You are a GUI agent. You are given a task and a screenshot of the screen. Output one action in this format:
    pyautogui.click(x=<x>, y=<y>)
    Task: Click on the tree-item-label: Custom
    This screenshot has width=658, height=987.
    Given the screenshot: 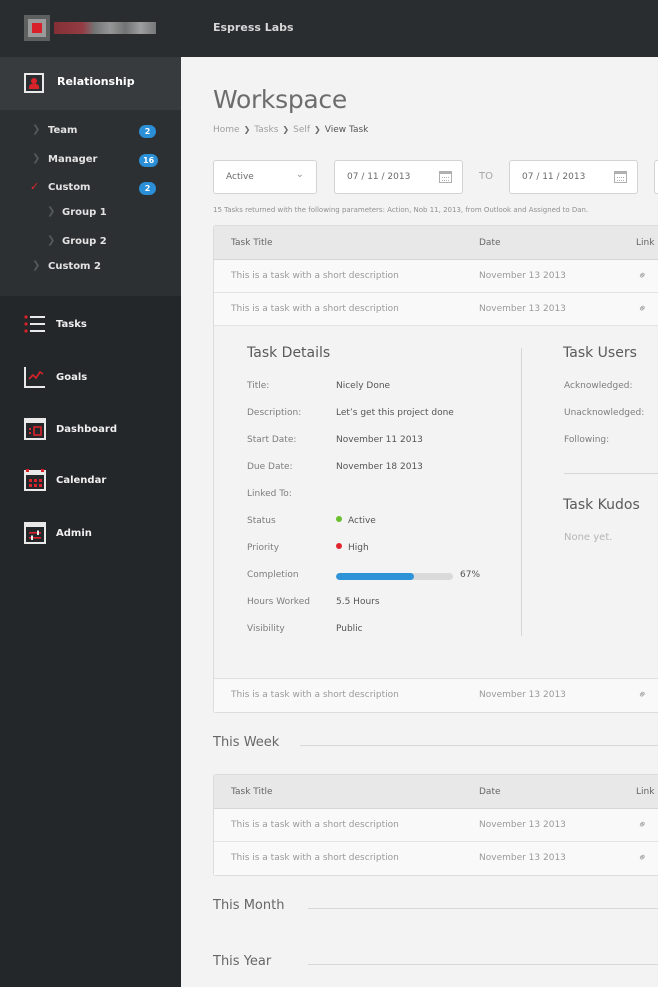 What is the action you would take?
    pyautogui.click(x=69, y=187)
    